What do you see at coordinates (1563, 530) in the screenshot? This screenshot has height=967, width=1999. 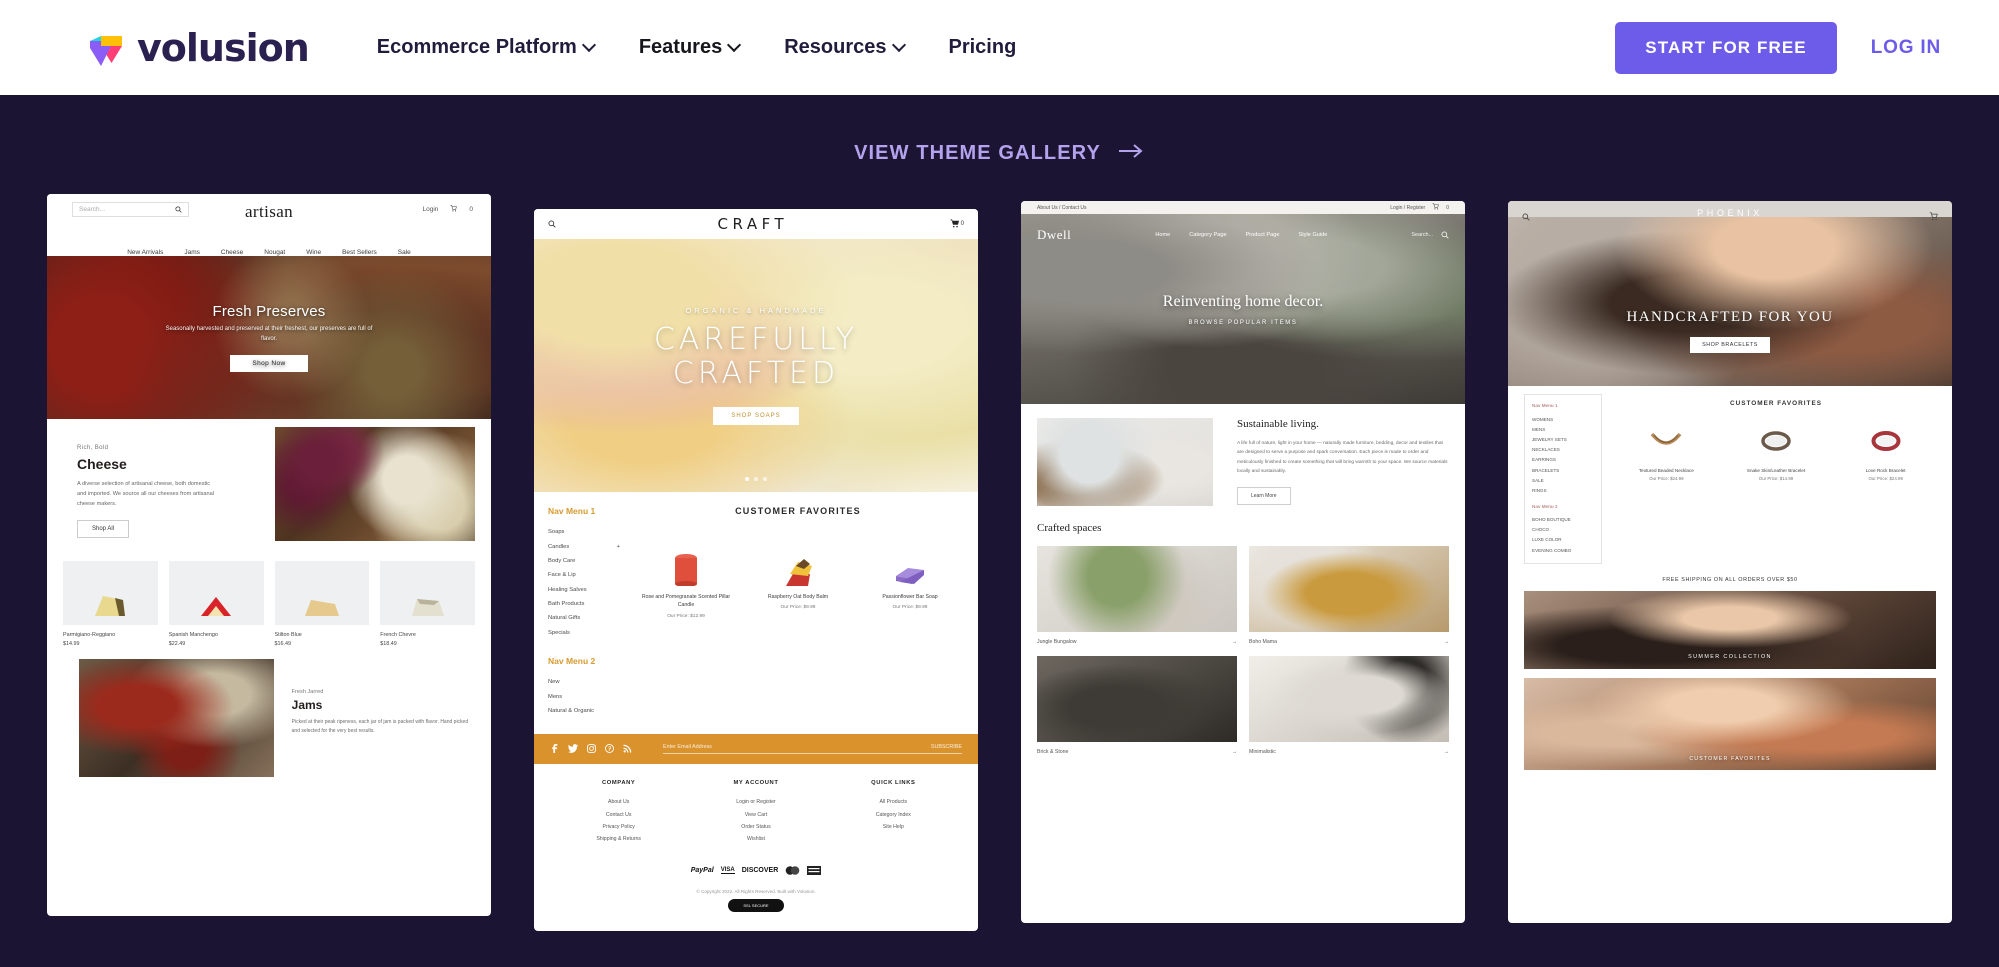 I see `phoenix-nav-link: CHOCO` at bounding box center [1563, 530].